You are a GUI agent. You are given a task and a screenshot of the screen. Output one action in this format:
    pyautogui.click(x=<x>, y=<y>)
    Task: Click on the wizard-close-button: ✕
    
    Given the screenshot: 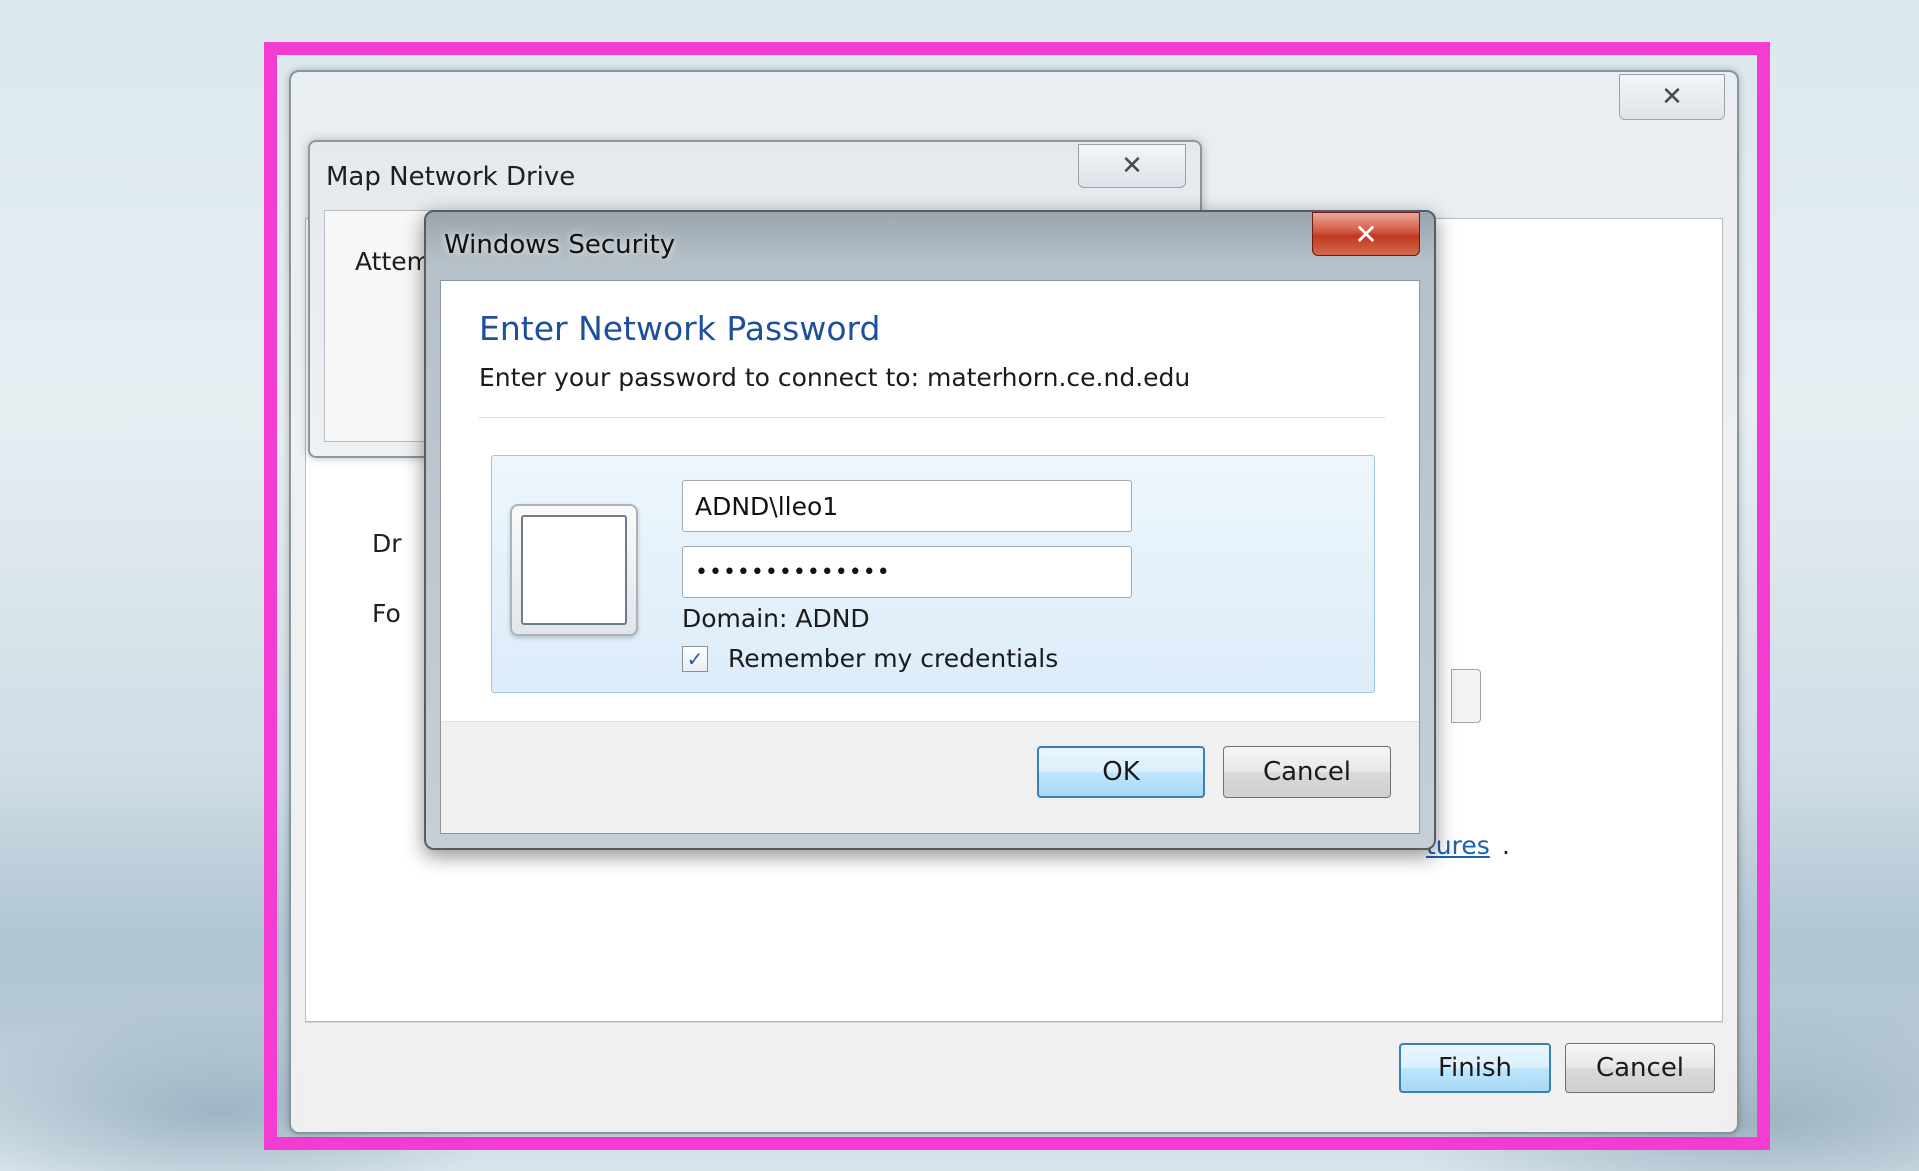 What is the action you would take?
    pyautogui.click(x=1672, y=97)
    